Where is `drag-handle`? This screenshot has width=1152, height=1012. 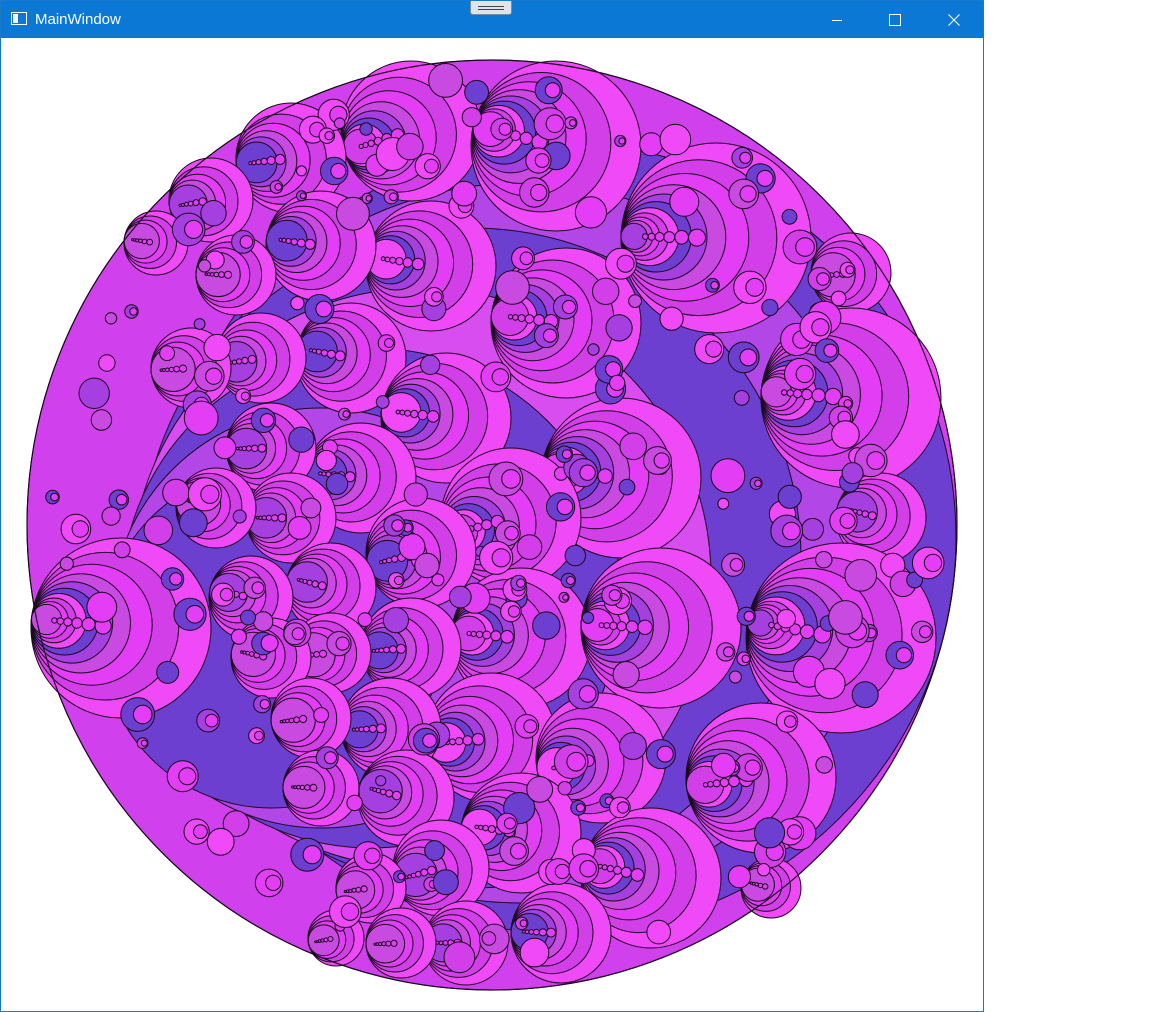 drag-handle is located at coordinates (491, 8).